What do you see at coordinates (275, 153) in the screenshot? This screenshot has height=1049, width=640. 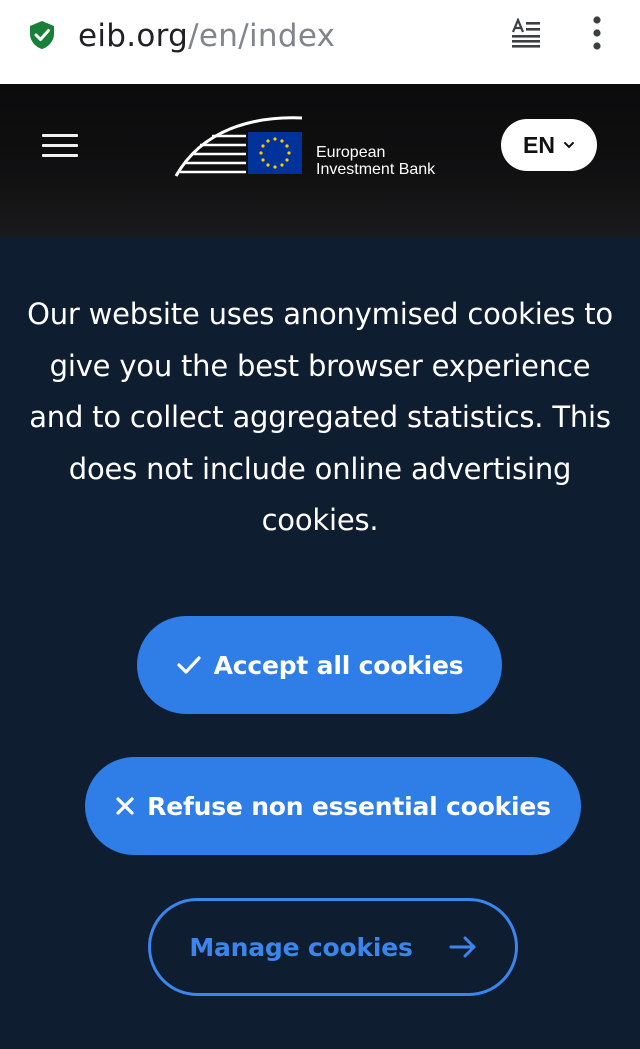 I see `eu-flag-icon` at bounding box center [275, 153].